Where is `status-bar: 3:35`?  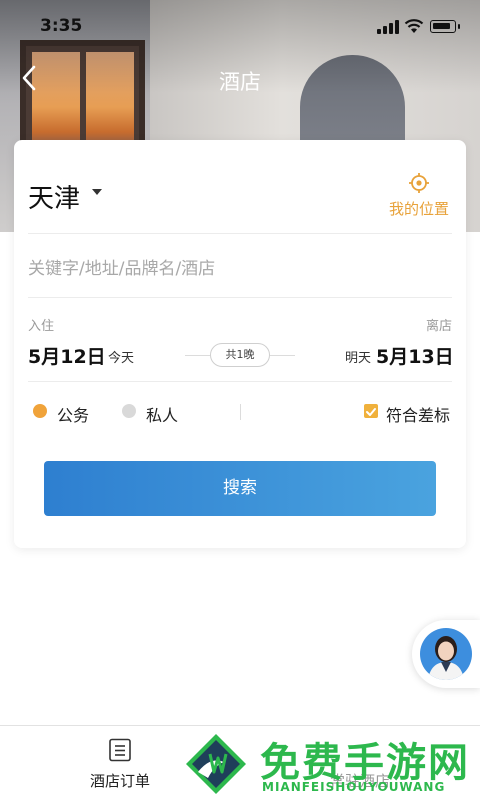
status-bar: 3:35 is located at coordinates (240, 22).